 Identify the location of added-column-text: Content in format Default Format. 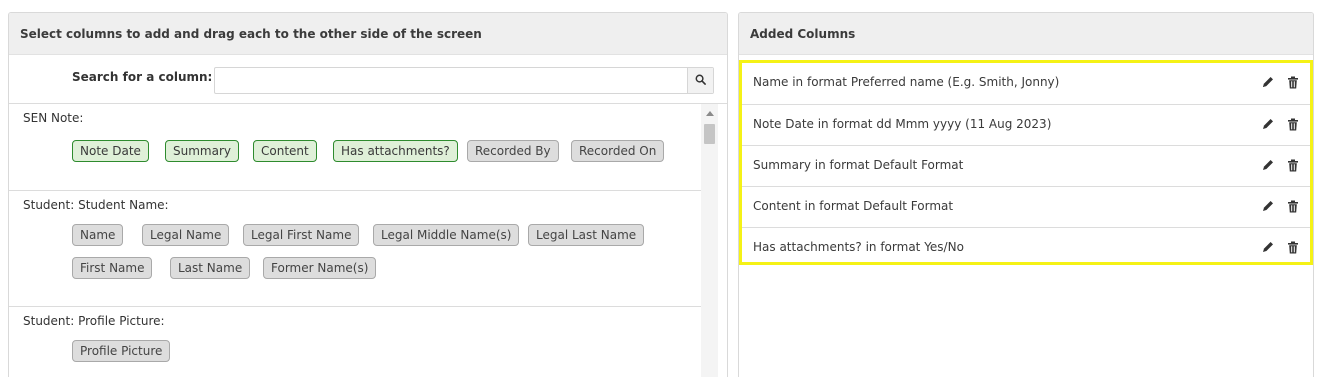
(853, 206).